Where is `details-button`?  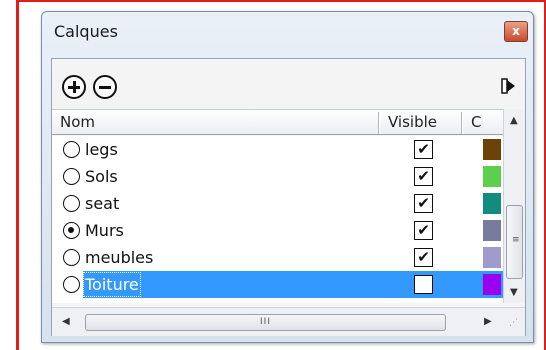
details-button is located at coordinates (509, 86).